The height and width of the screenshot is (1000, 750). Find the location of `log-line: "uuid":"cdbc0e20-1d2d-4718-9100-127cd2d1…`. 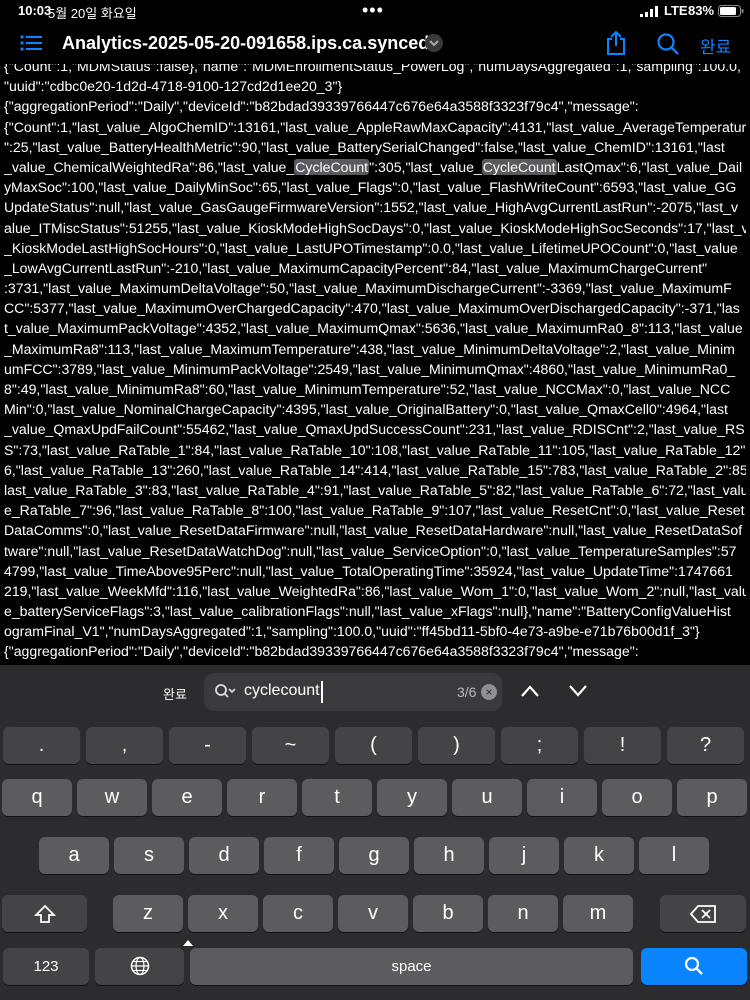

log-line: "uuid":"cdbc0e20-1d2d-4718-9100-127cd2d1… is located at coordinates (375, 86).